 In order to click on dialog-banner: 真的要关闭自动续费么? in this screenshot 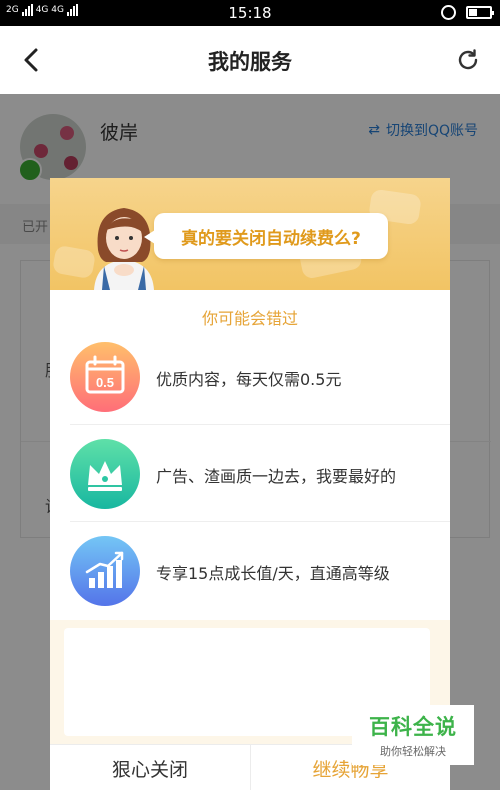, I will do `click(250, 234)`.